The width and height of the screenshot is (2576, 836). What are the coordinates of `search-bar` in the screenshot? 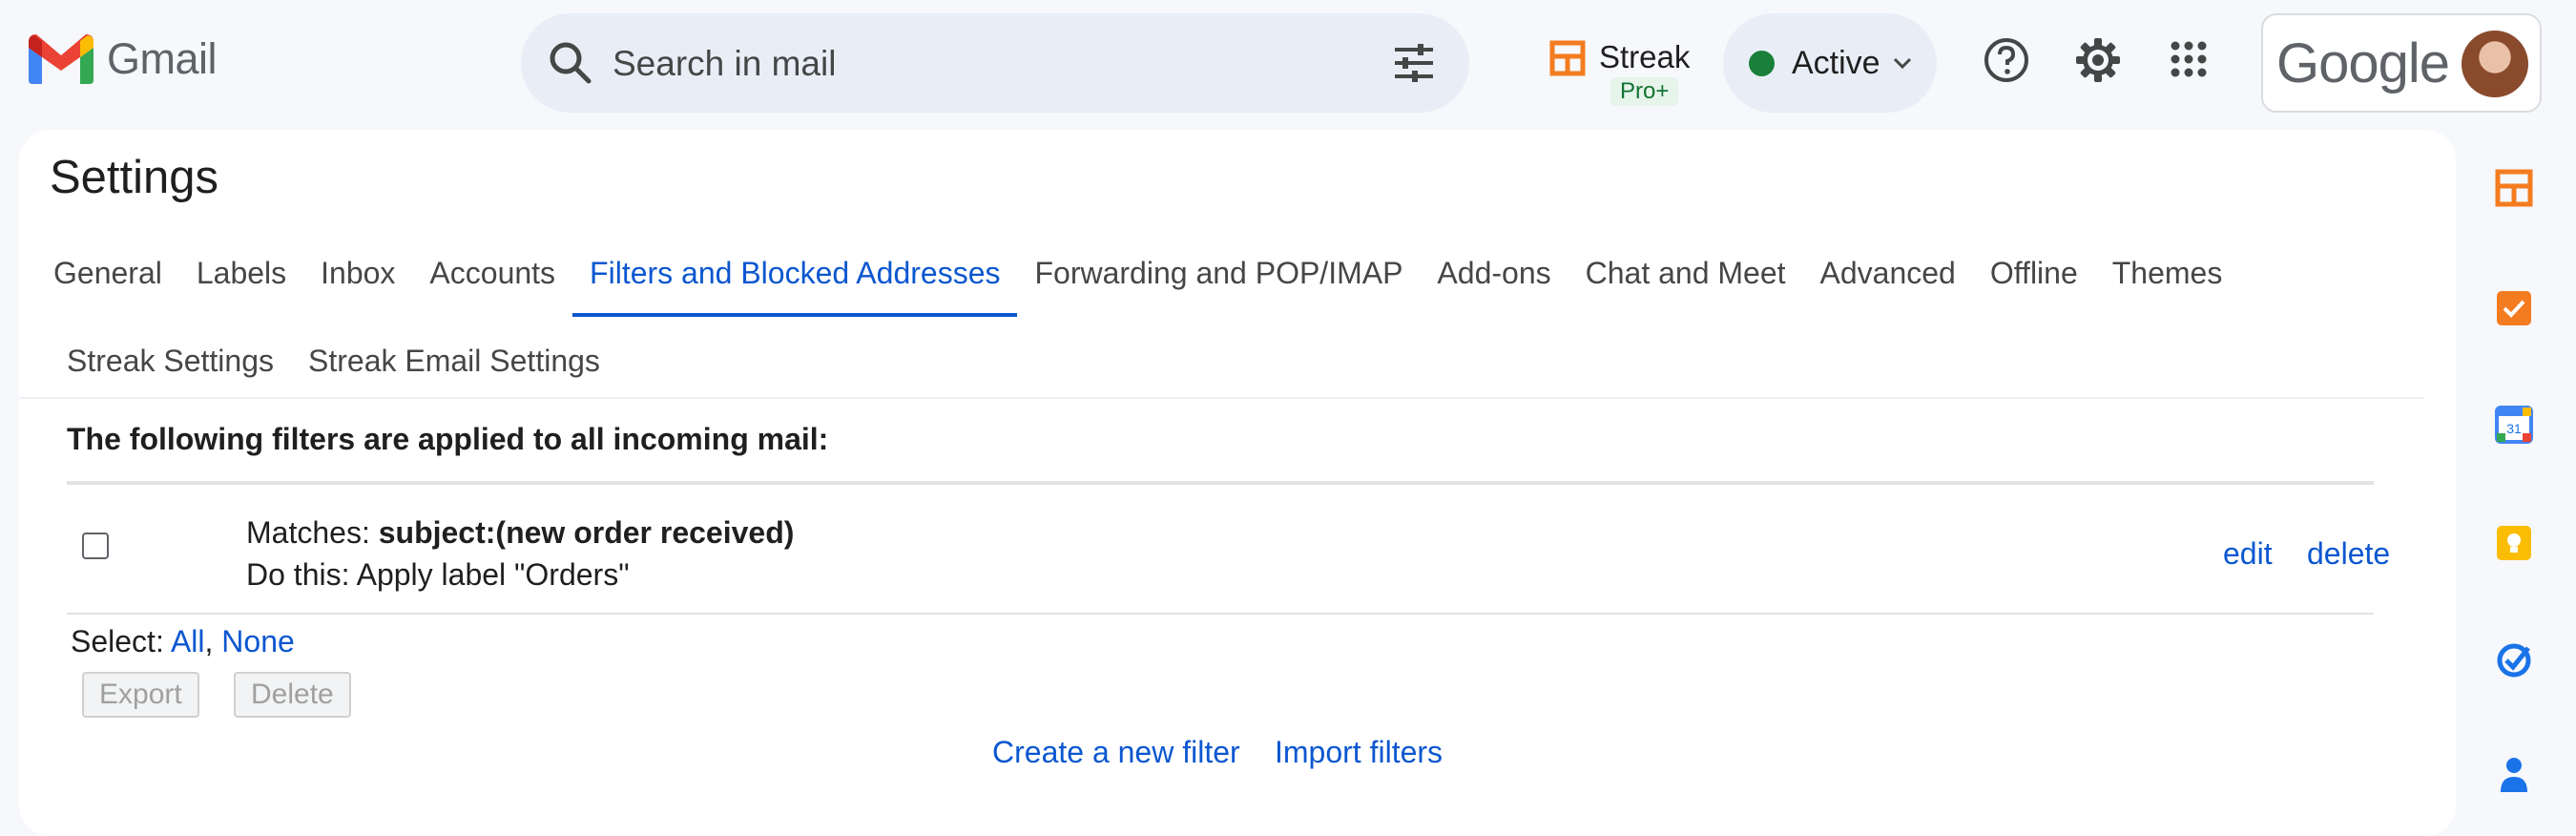 It's located at (995, 63).